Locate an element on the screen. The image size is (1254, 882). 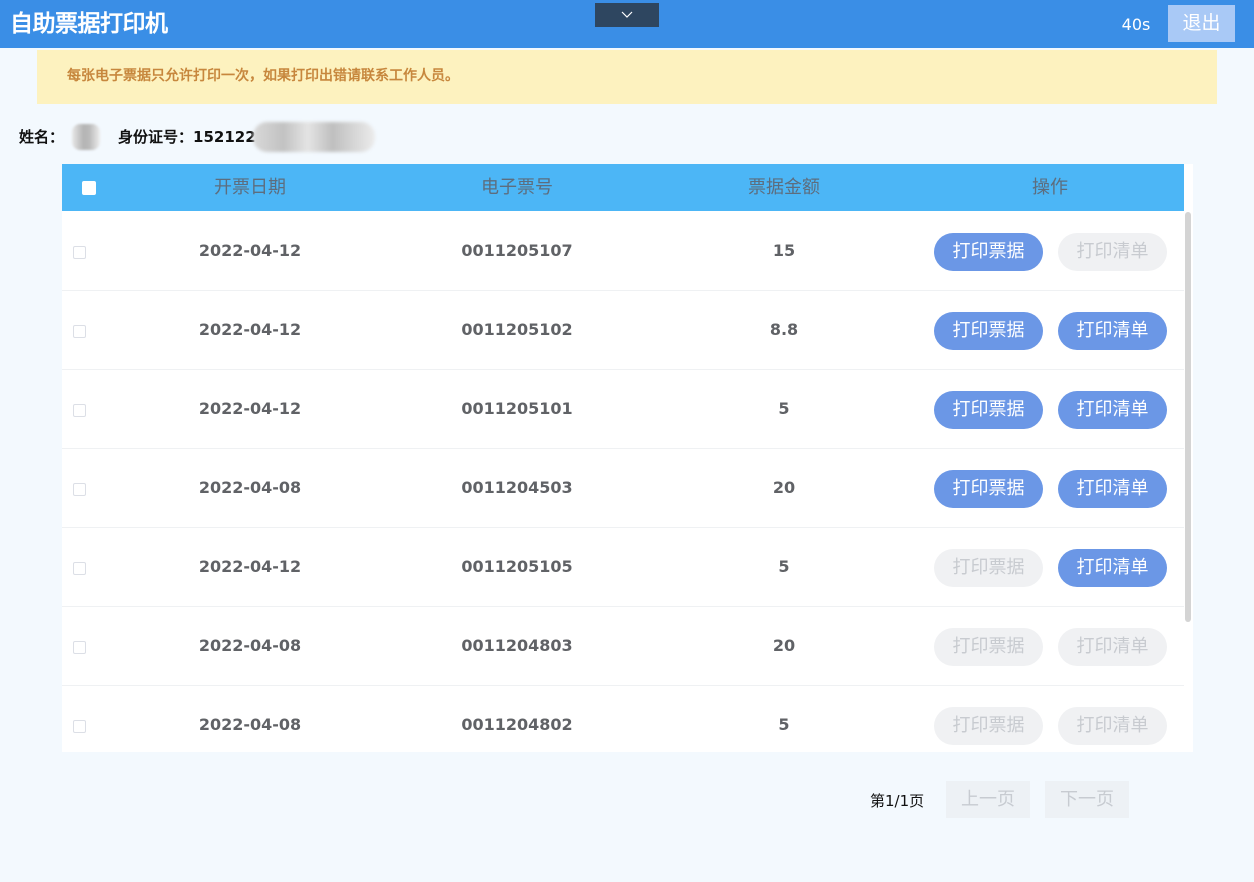
bill-number-cell: 0011205101 is located at coordinates (517, 408).